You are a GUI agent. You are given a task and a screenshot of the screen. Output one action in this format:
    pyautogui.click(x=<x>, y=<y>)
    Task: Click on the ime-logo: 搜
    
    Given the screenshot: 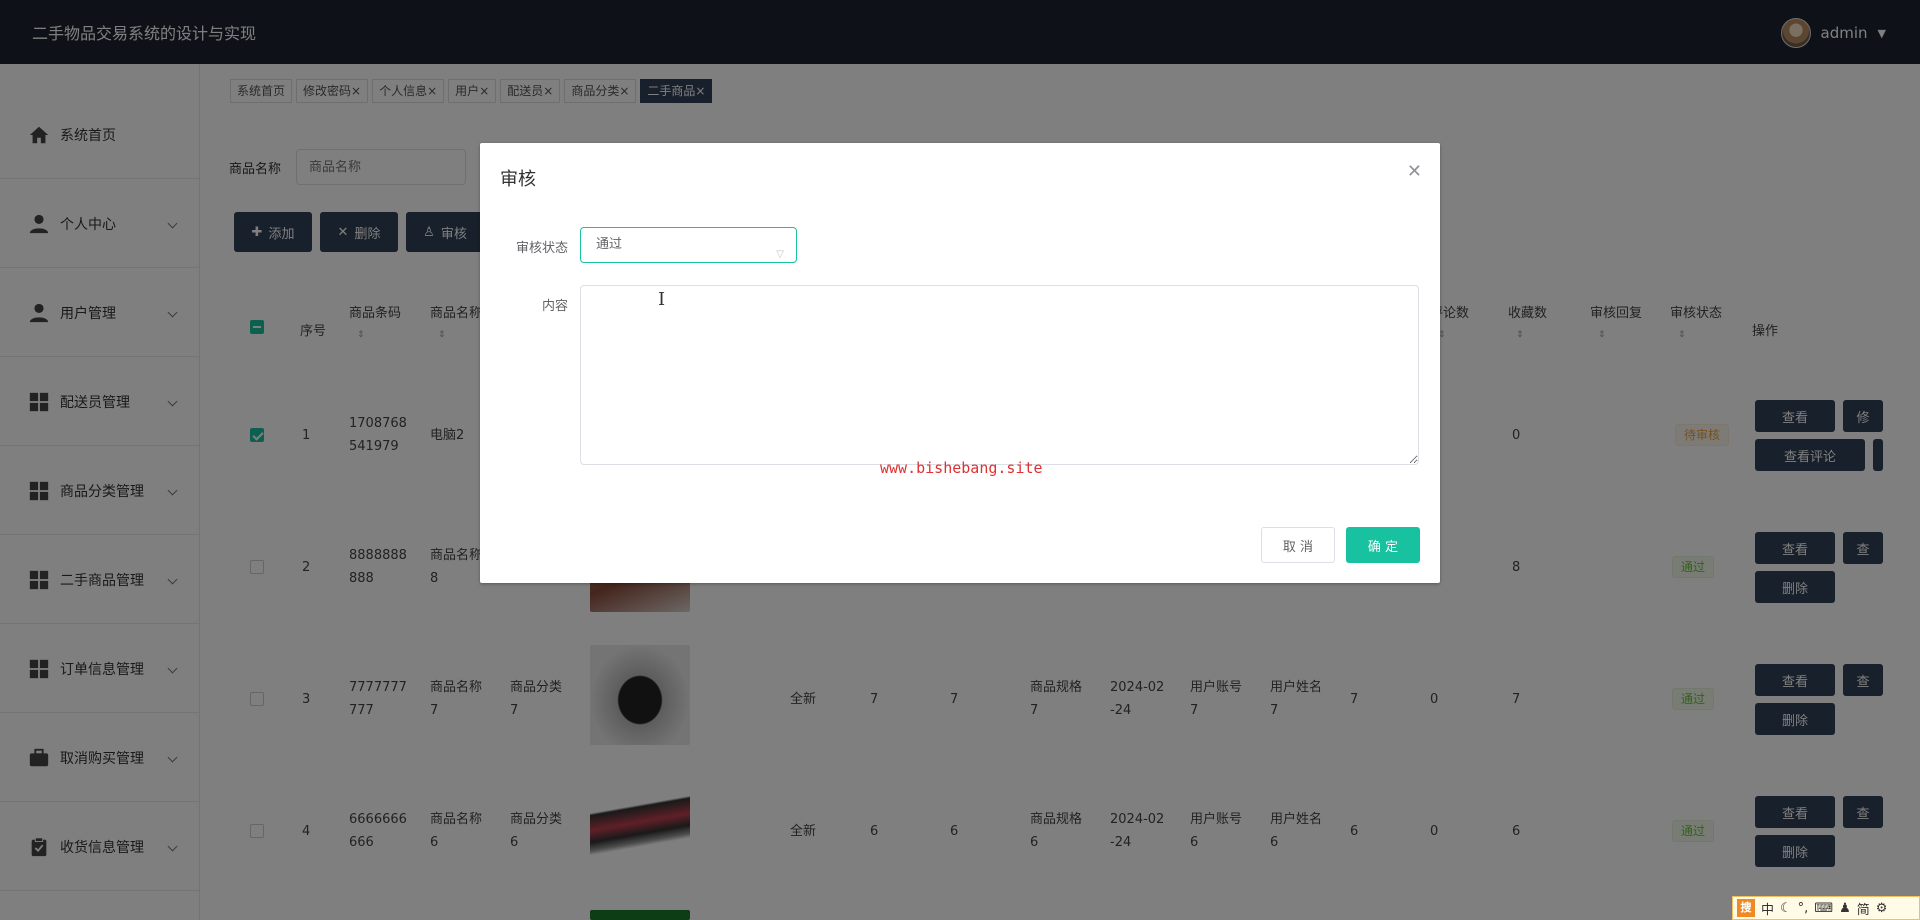 What is the action you would take?
    pyautogui.click(x=1746, y=908)
    